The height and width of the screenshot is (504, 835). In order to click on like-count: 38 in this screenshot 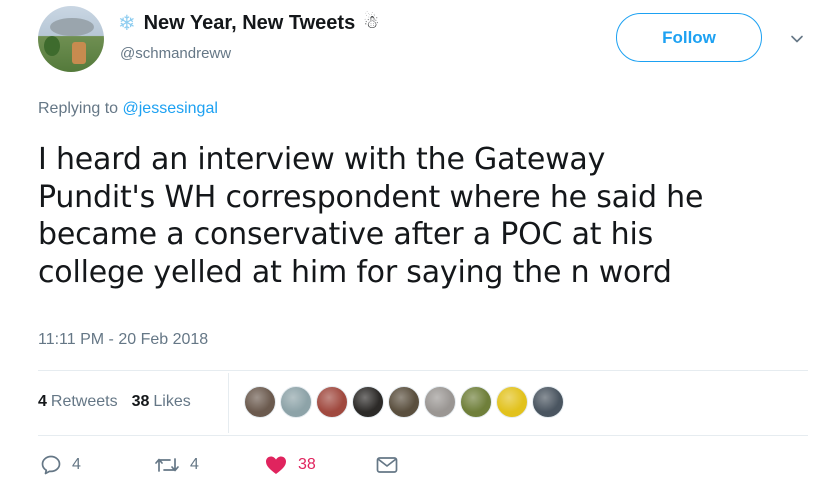, I will do `click(307, 464)`.